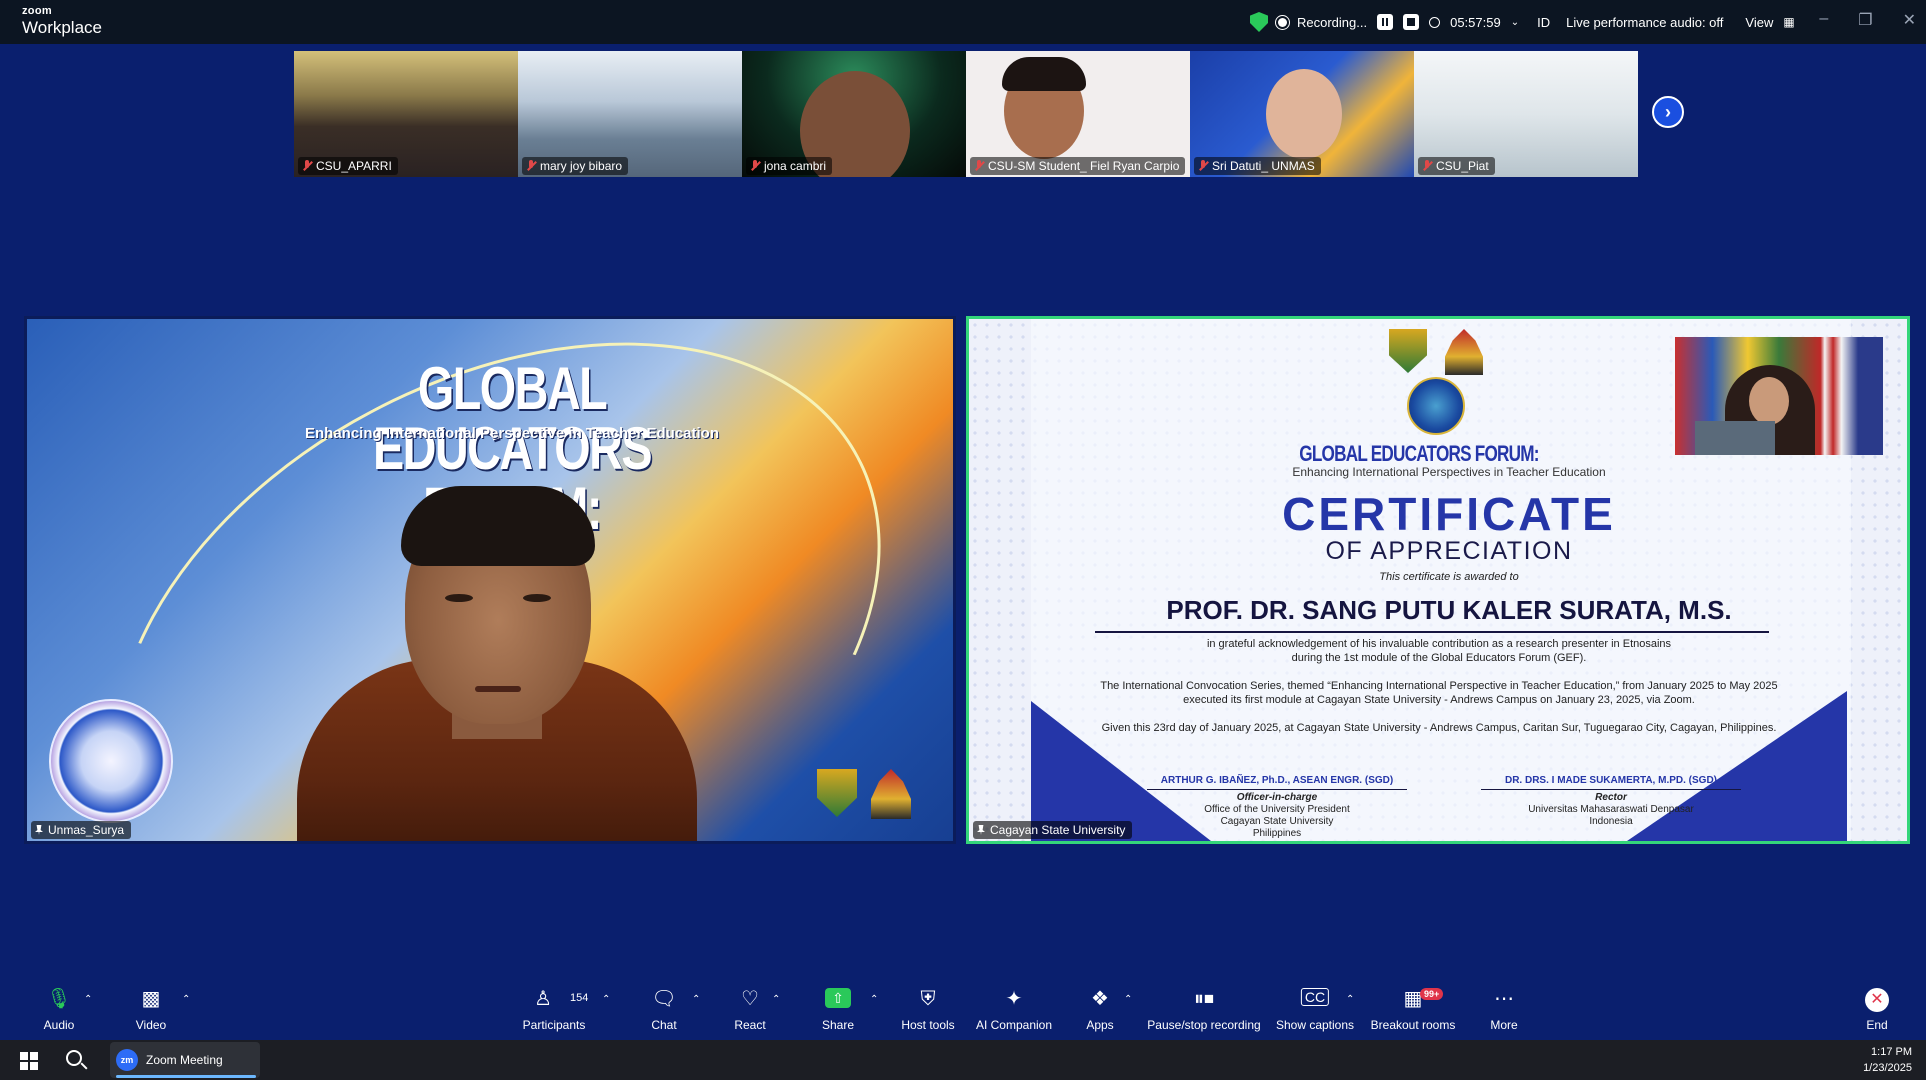  What do you see at coordinates (81, 830) in the screenshot?
I see `speaker-name-tag: Unmas_Surya` at bounding box center [81, 830].